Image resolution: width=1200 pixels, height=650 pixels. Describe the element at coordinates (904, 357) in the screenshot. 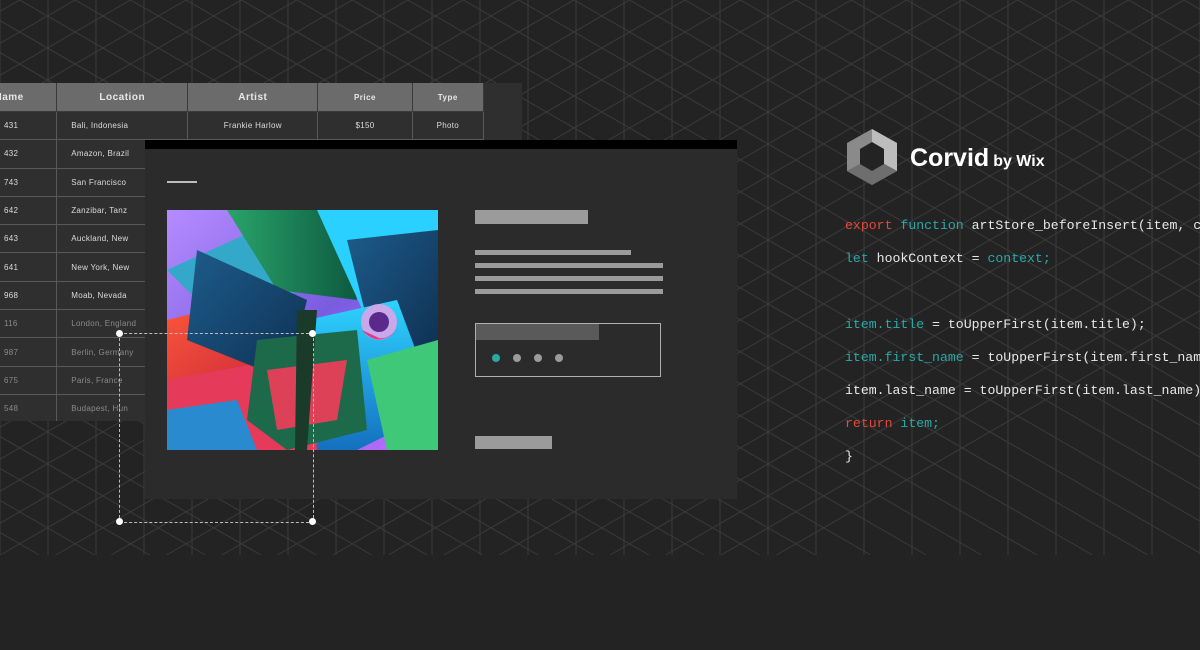

I see `code-token: item.first_name` at that location.